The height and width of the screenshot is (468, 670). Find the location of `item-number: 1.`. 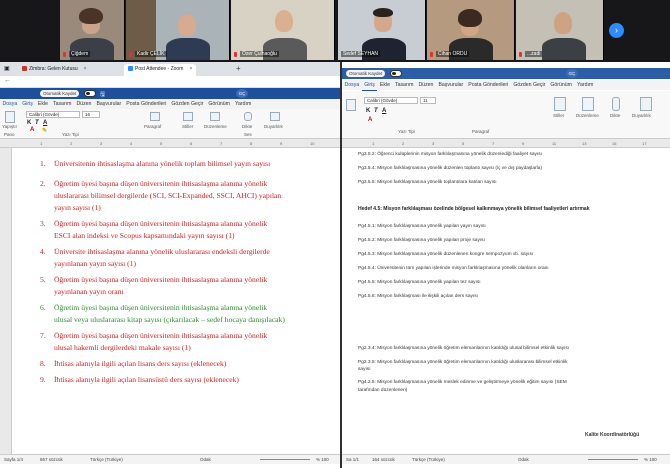

item-number: 1. is located at coordinates (43, 163).